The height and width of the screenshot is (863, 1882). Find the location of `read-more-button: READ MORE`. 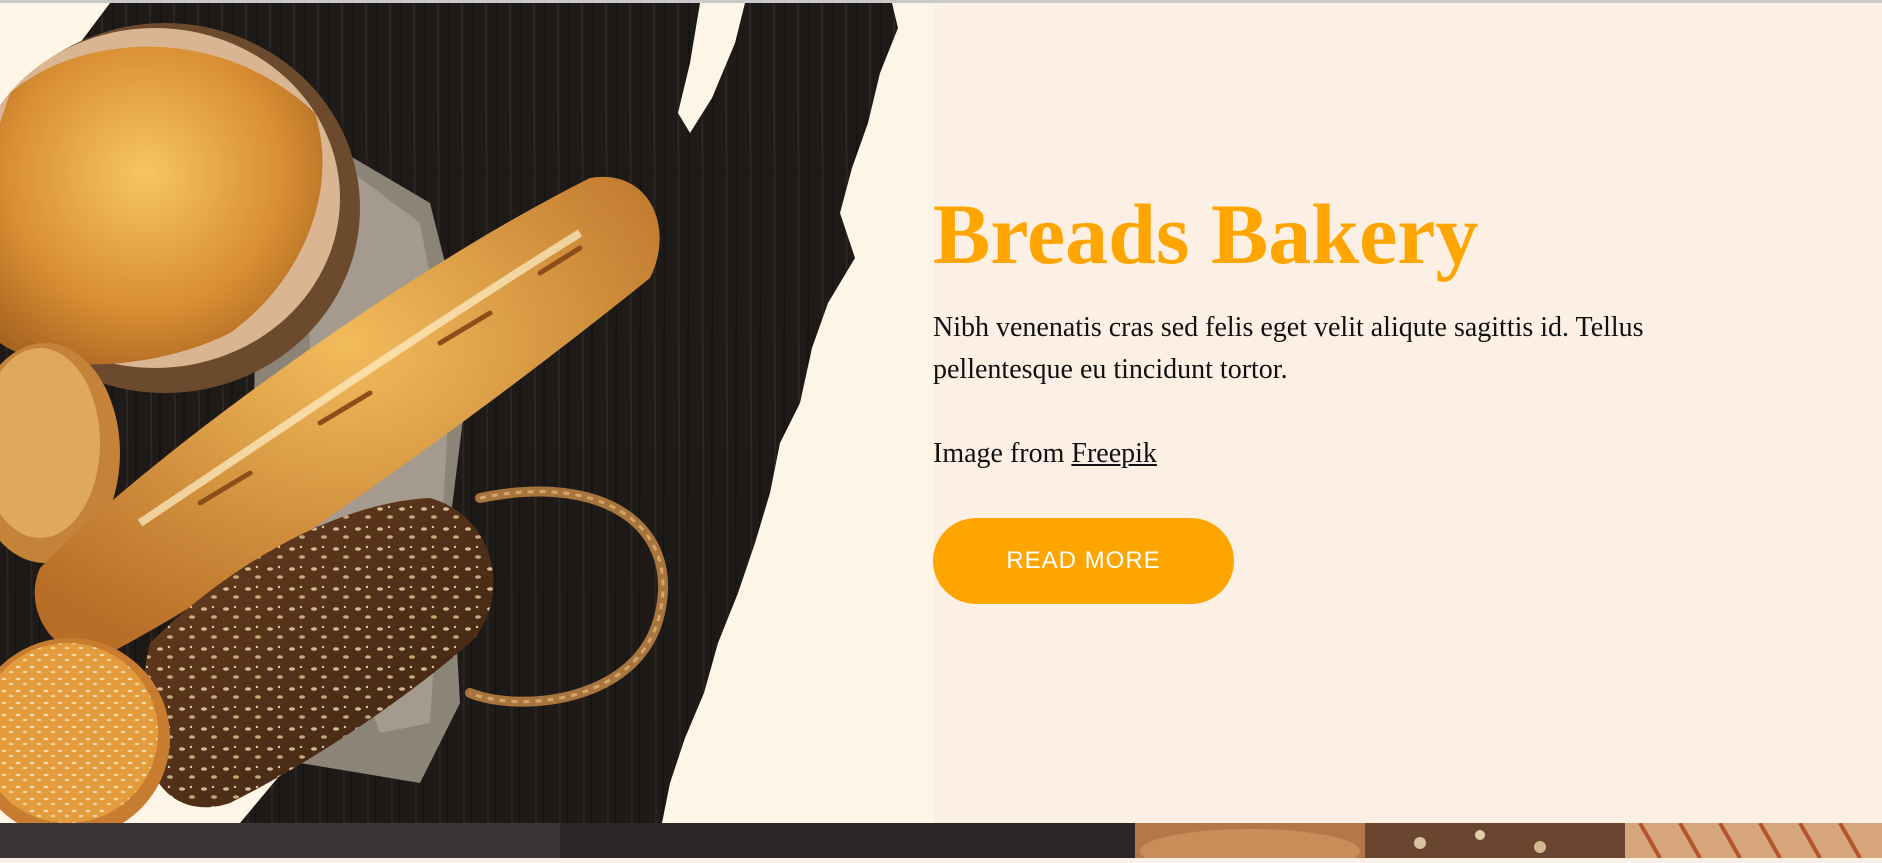

read-more-button: READ MORE is located at coordinates (1083, 561).